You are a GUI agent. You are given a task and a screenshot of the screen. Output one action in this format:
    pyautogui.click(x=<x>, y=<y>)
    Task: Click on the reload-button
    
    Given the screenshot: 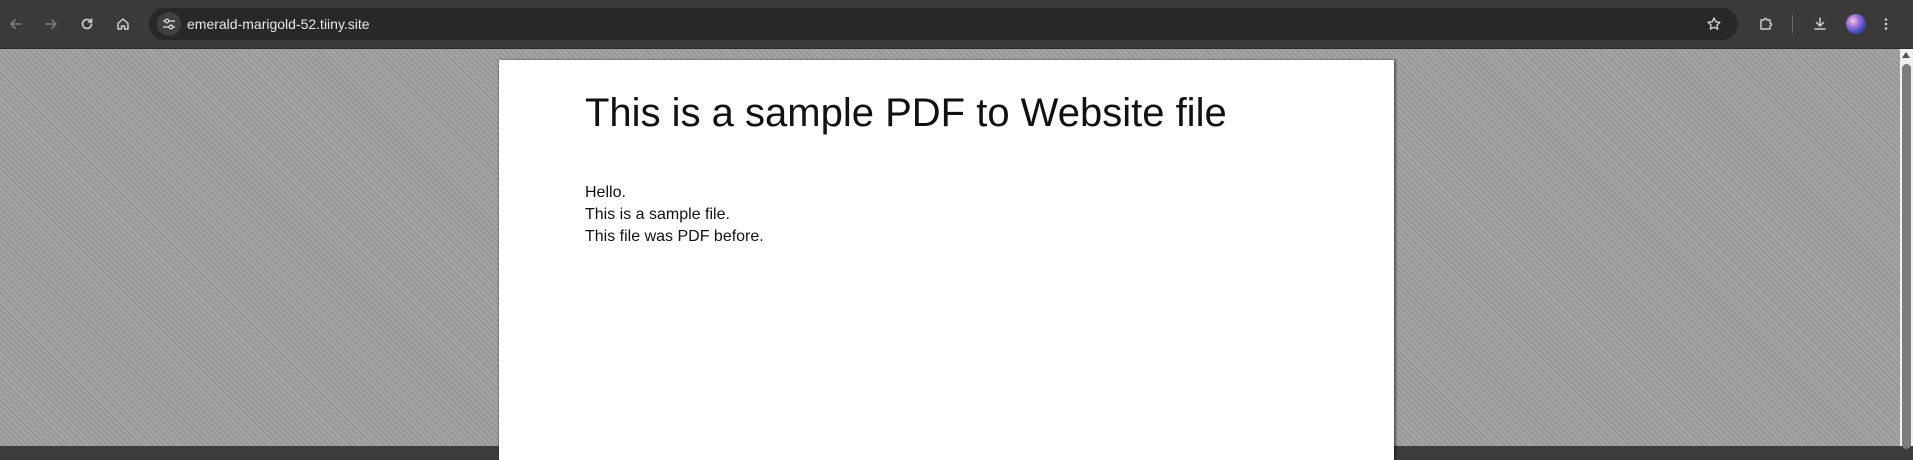 What is the action you would take?
    pyautogui.click(x=87, y=24)
    